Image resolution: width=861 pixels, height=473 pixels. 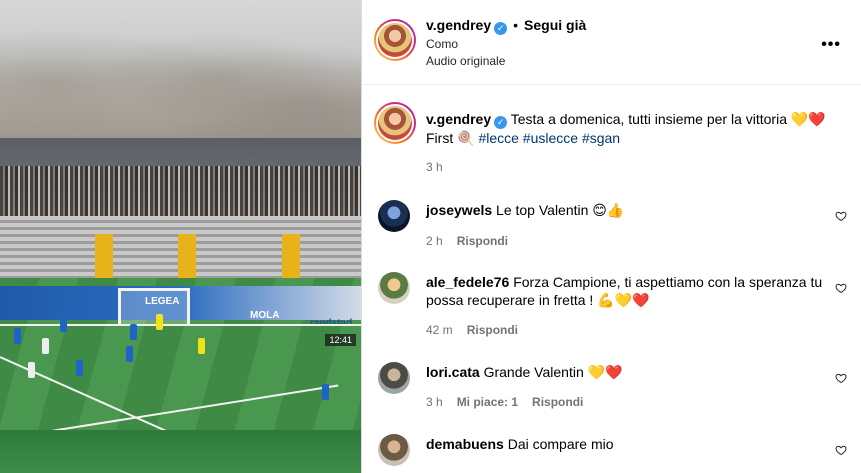 I want to click on author-avatar, so click(x=395, y=40).